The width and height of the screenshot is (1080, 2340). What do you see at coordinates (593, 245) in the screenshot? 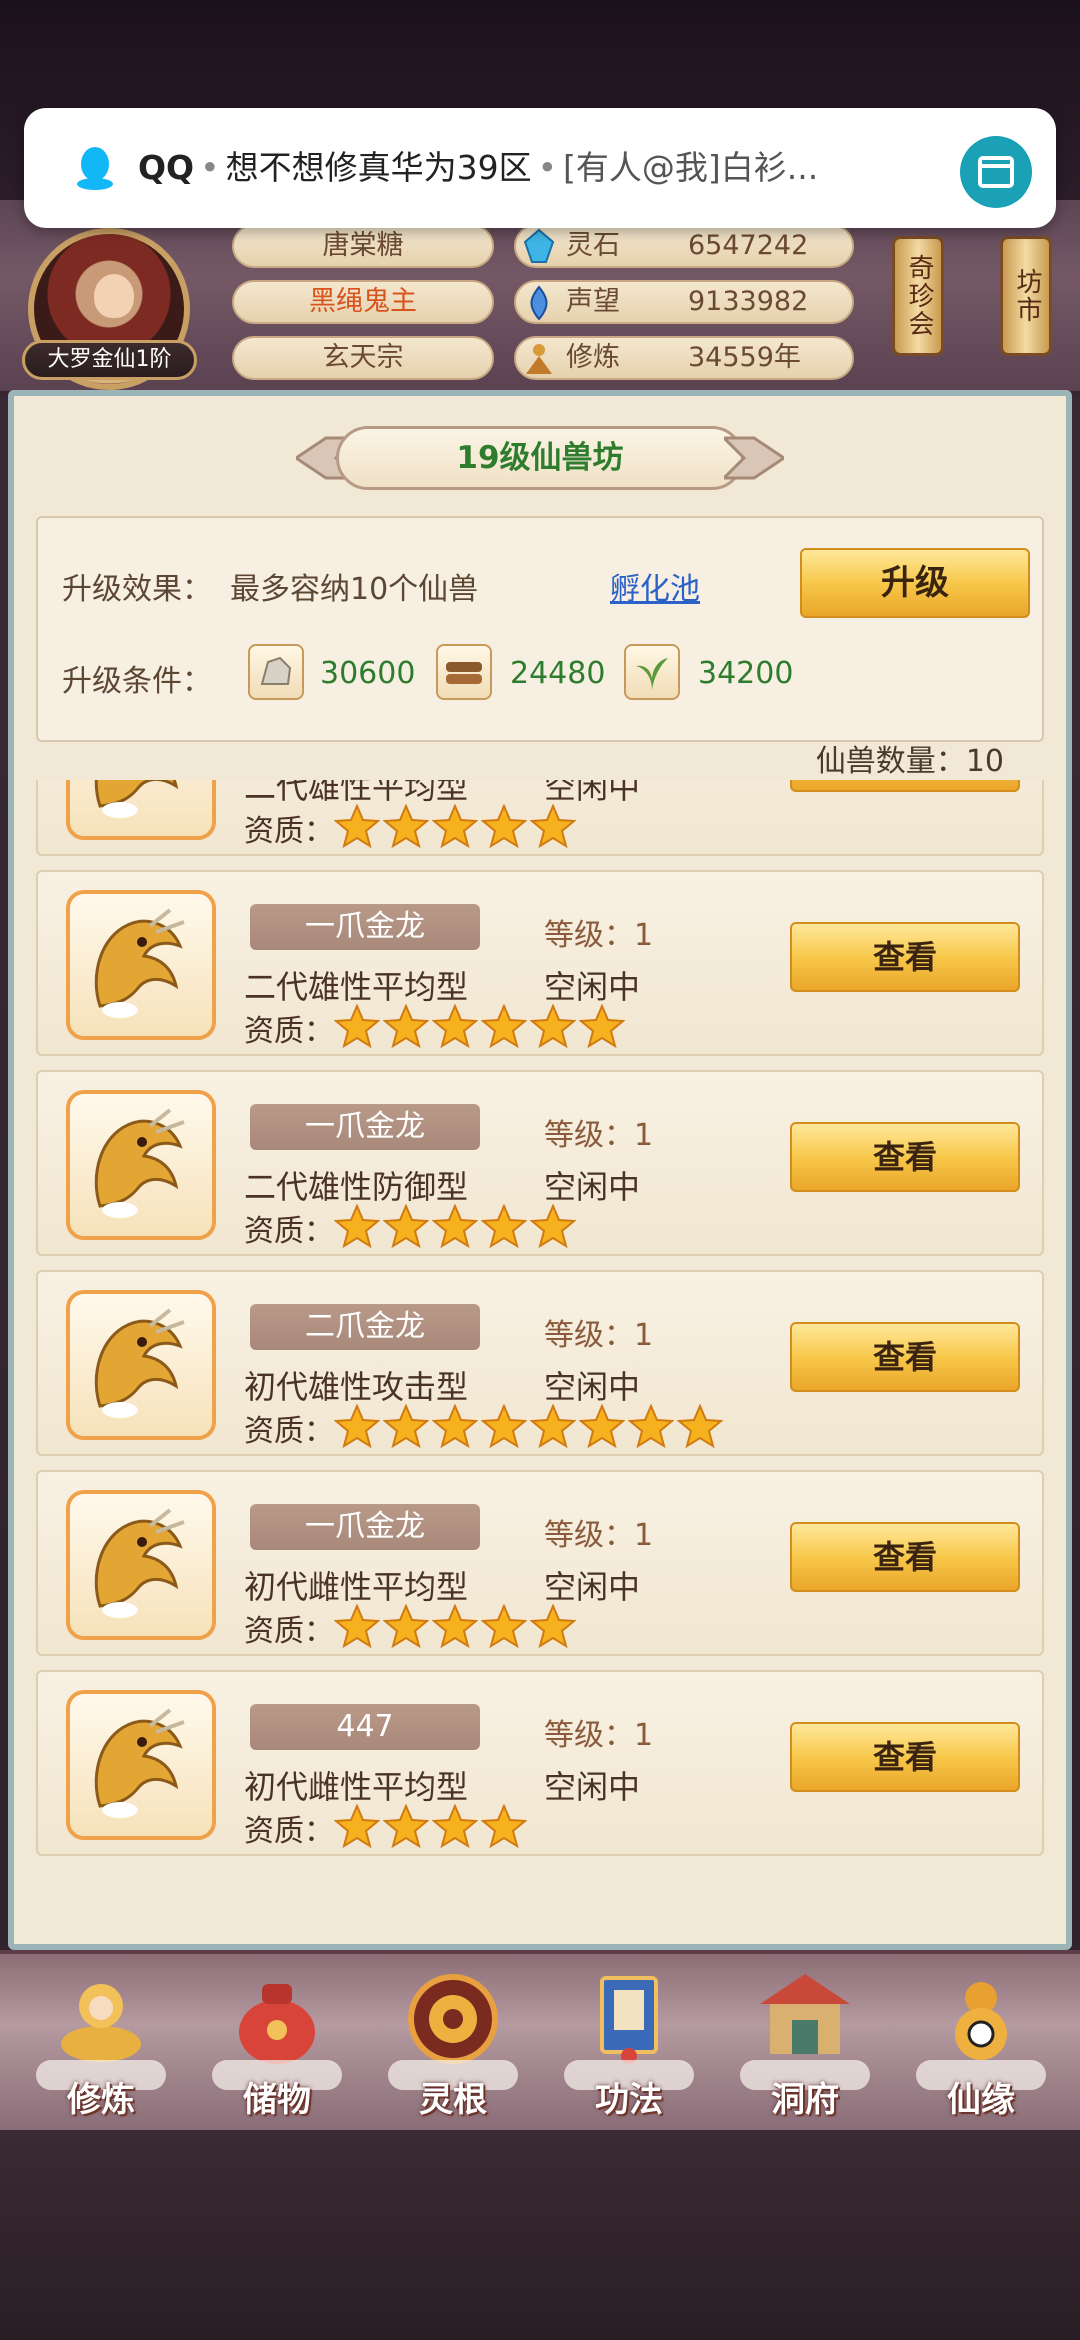
I see `stat-label: 灵石` at bounding box center [593, 245].